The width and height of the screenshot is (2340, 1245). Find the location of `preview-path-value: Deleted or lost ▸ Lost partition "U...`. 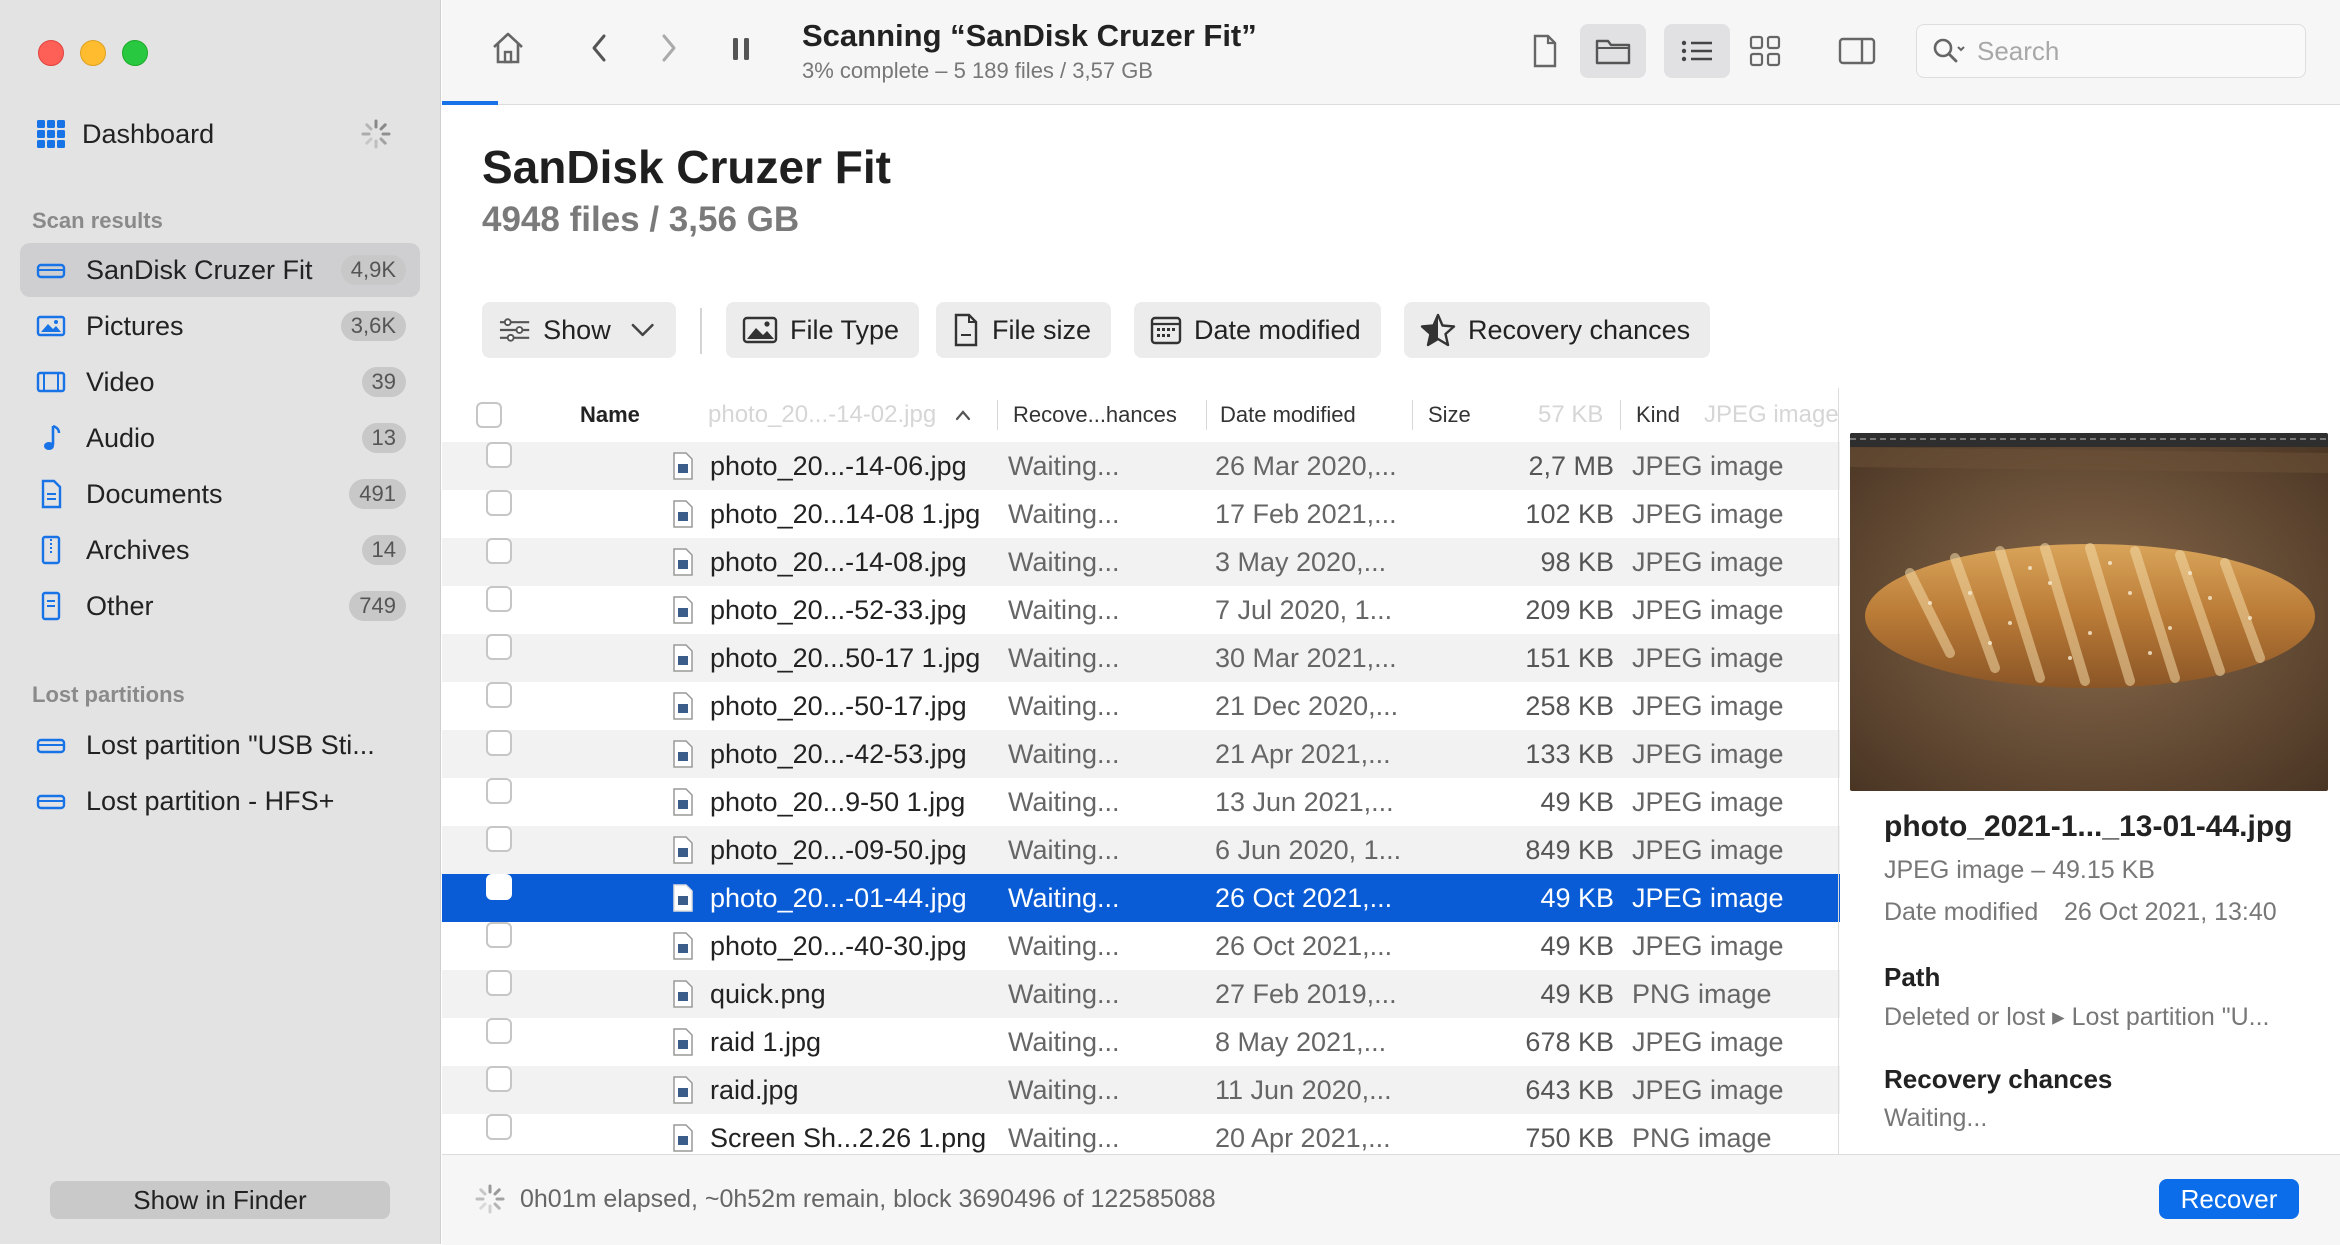

preview-path-value: Deleted or lost ▸ Lost partition "U... is located at coordinates (2077, 1017).